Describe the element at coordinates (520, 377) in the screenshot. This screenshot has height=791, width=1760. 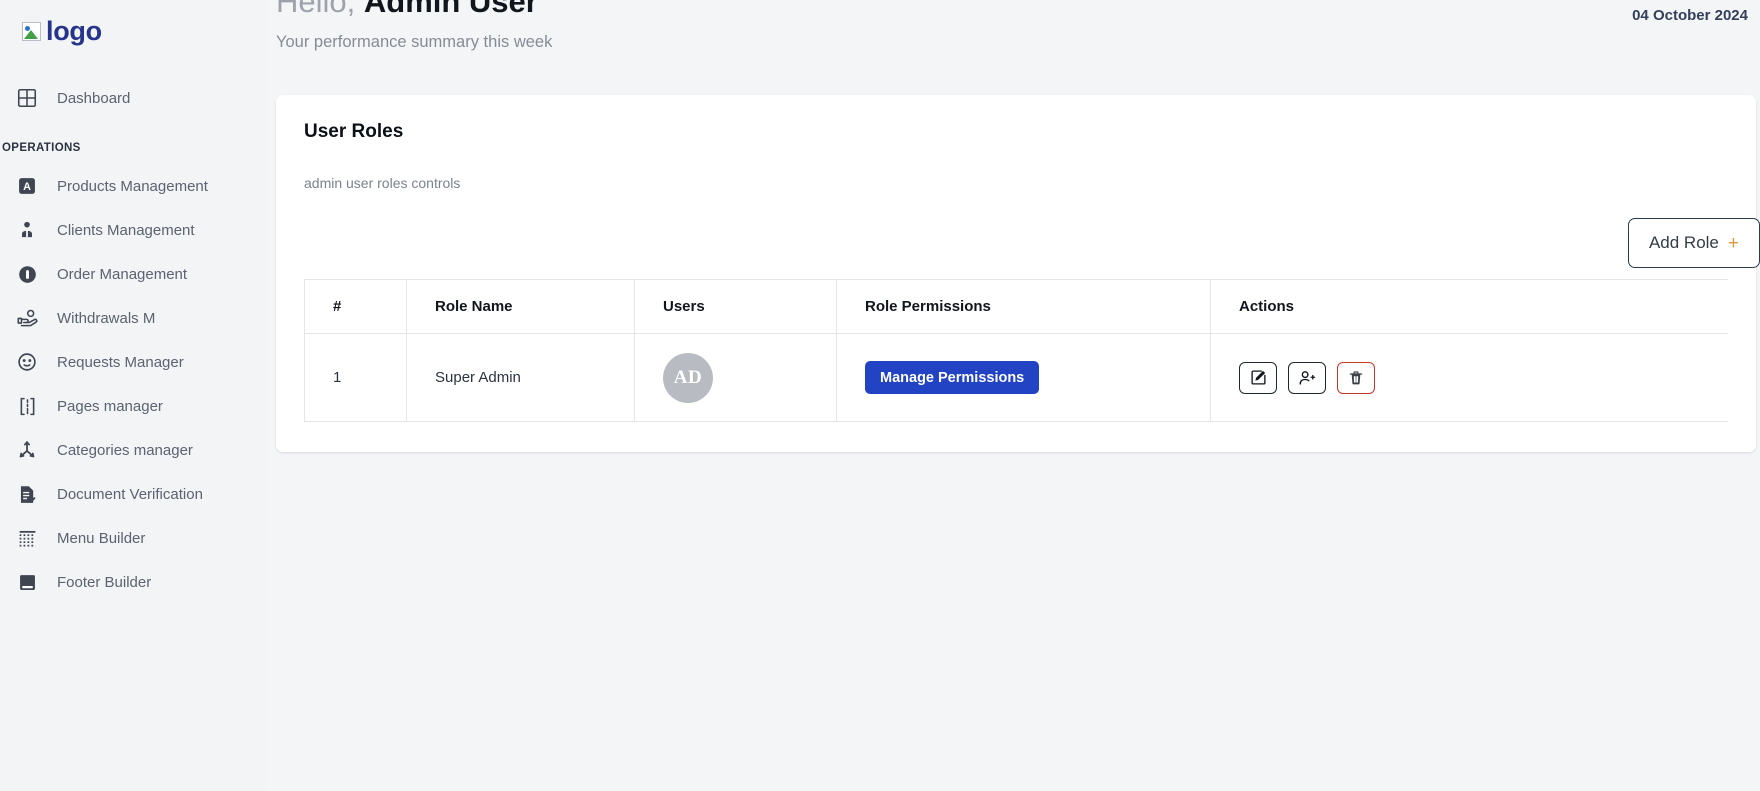
I see `cell-role-name: Super Admin` at that location.